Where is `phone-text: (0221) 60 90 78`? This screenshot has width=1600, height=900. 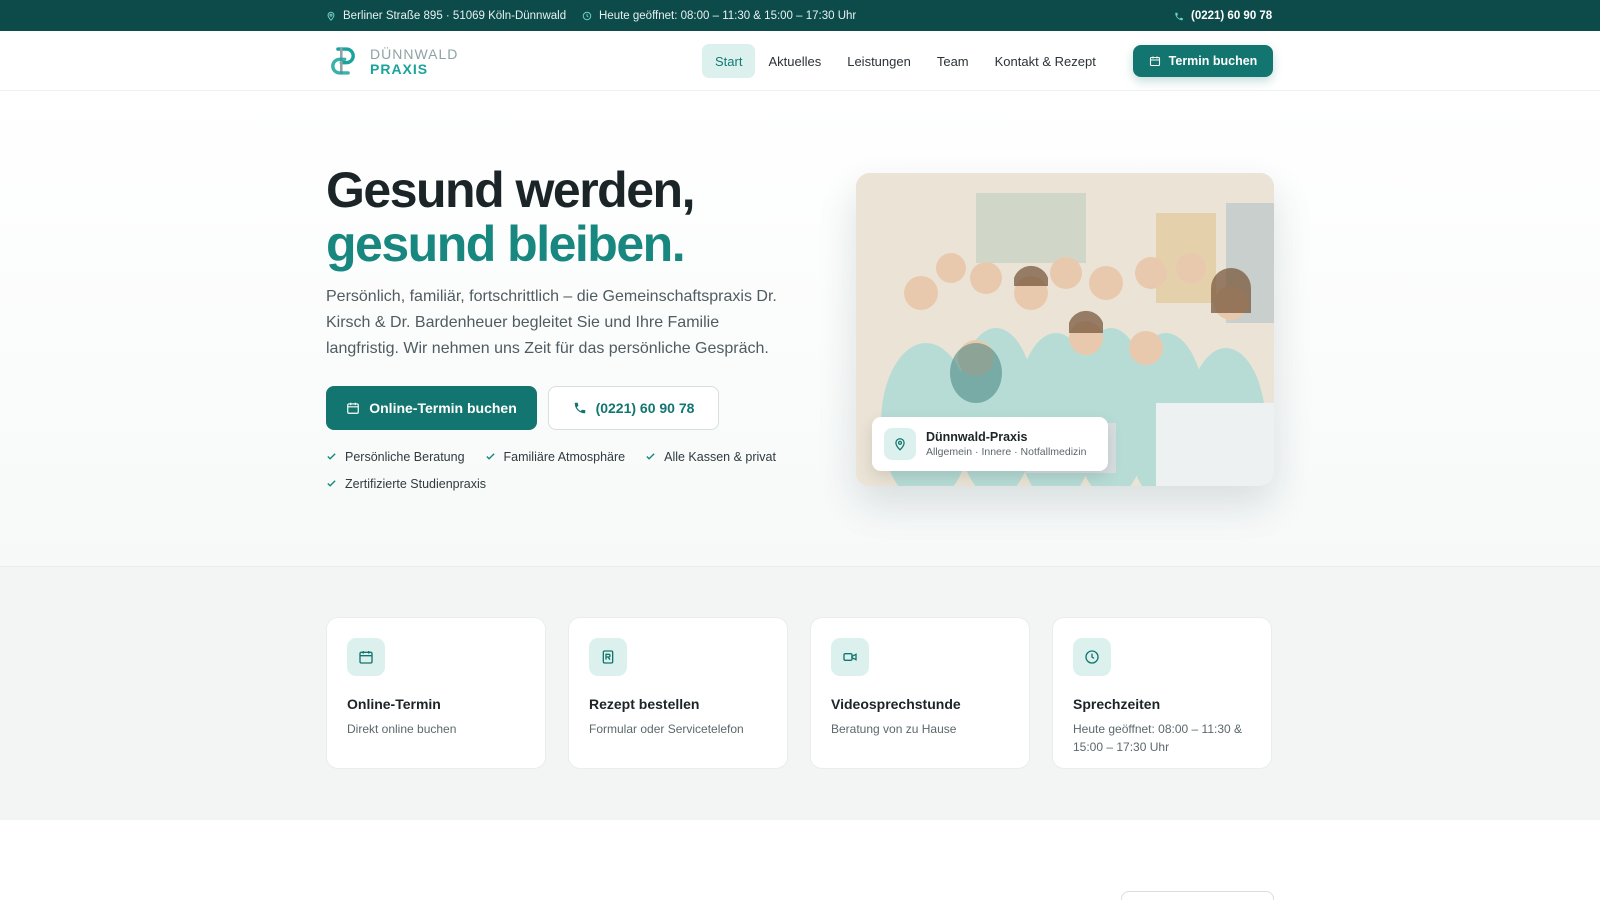 phone-text: (0221) 60 90 78 is located at coordinates (1232, 15).